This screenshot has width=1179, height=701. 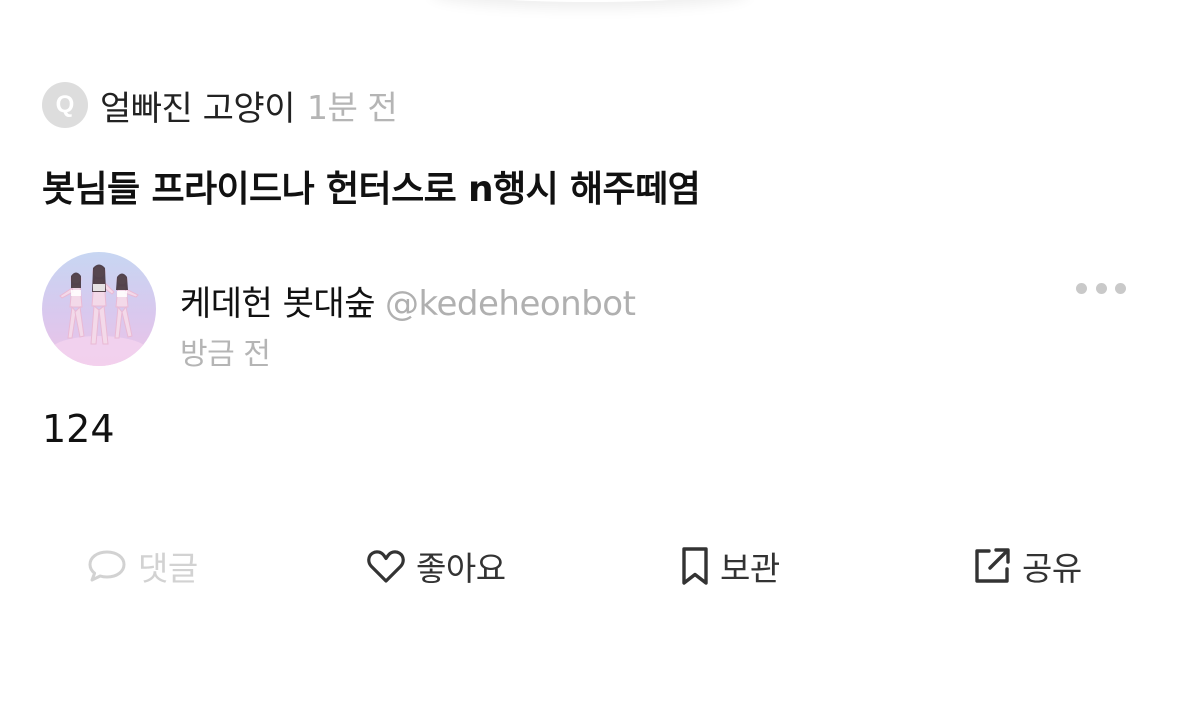 I want to click on answer-text: 124, so click(x=78, y=429).